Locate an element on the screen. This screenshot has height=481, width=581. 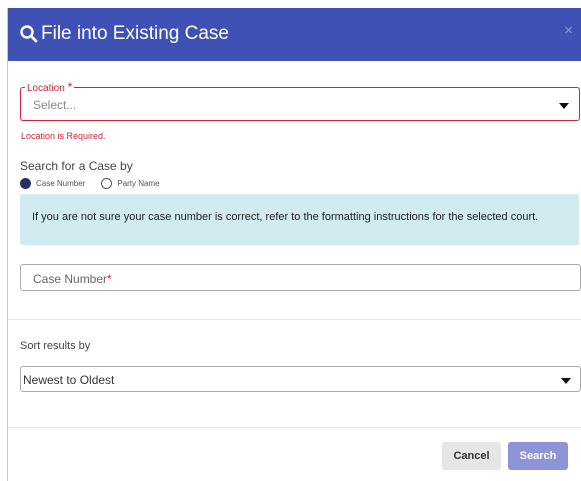
location-error: Location is Required. is located at coordinates (63, 136).